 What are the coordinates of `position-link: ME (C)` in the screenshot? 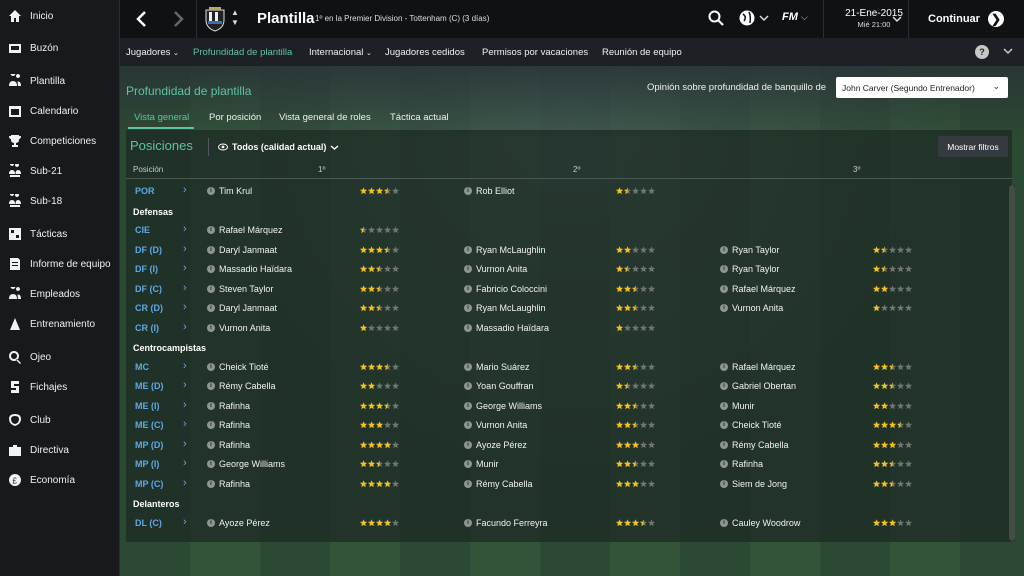 It's located at (149, 425).